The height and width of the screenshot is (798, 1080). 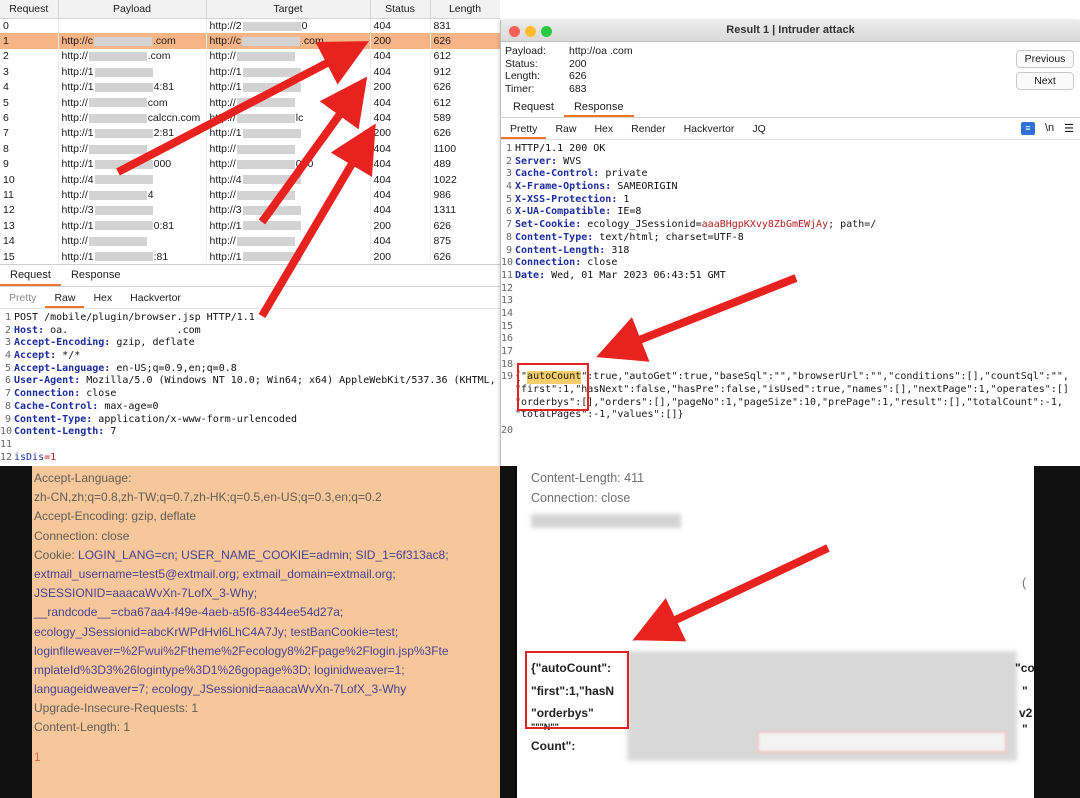 I want to click on cell-target: http://1, so click(x=288, y=133).